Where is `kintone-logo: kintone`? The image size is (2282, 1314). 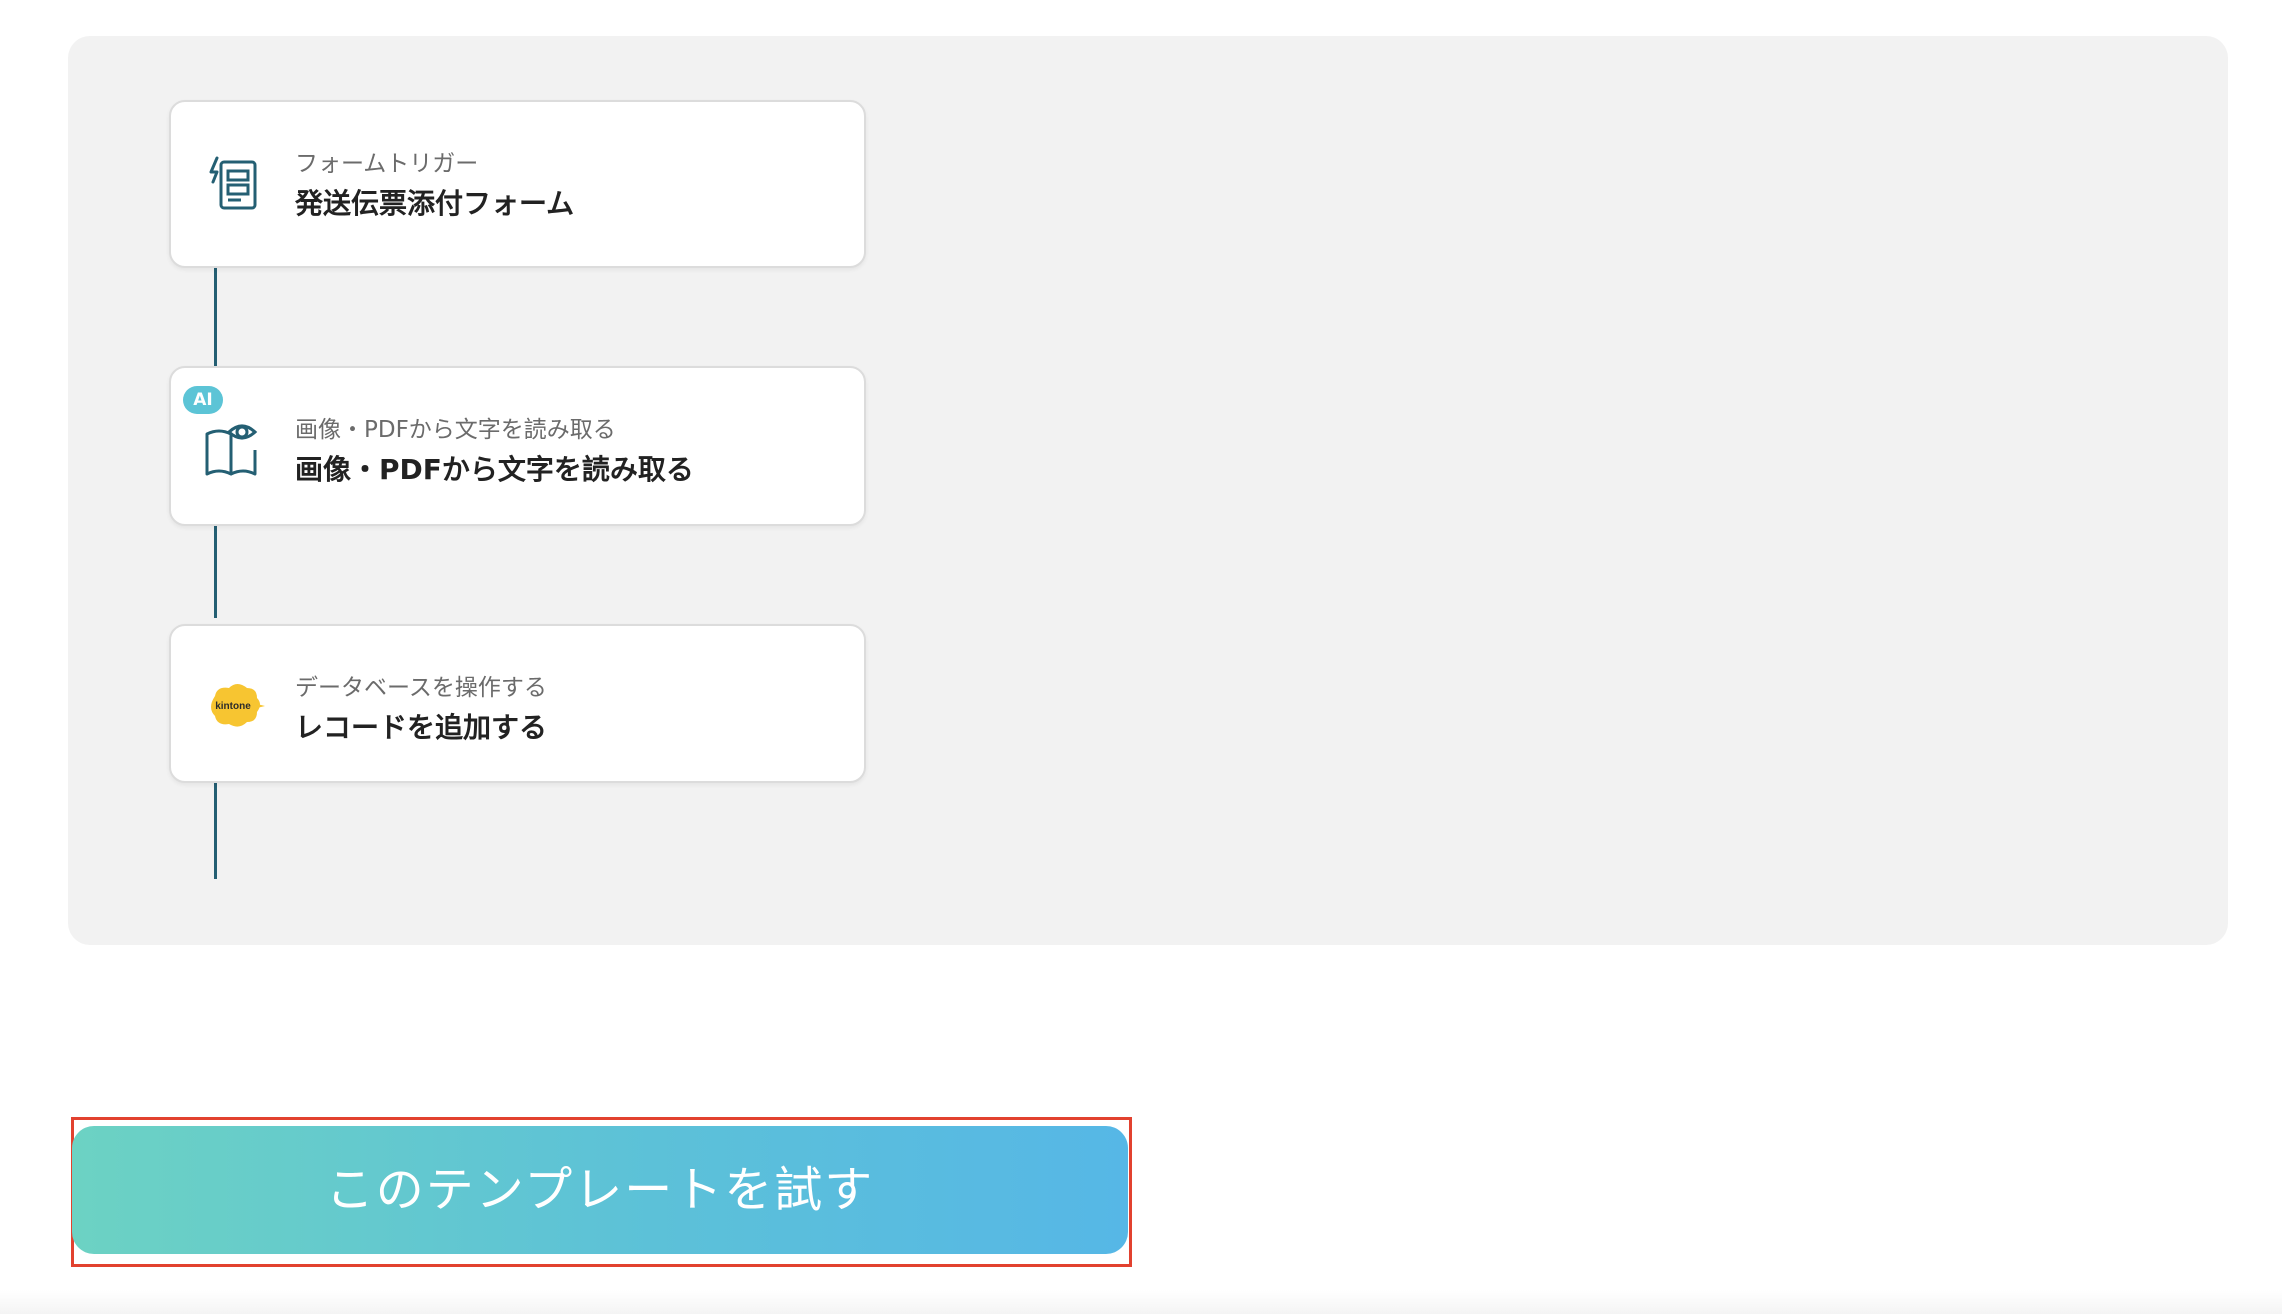
kintone-logo: kintone is located at coordinates (233, 706).